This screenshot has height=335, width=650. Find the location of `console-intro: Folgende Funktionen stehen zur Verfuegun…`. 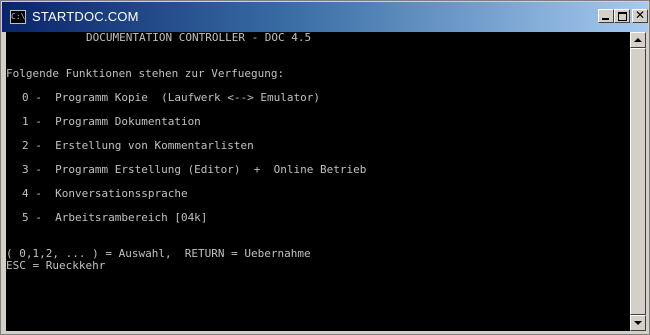

console-intro: Folgende Funktionen stehen zur Verfuegun… is located at coordinates (145, 73).